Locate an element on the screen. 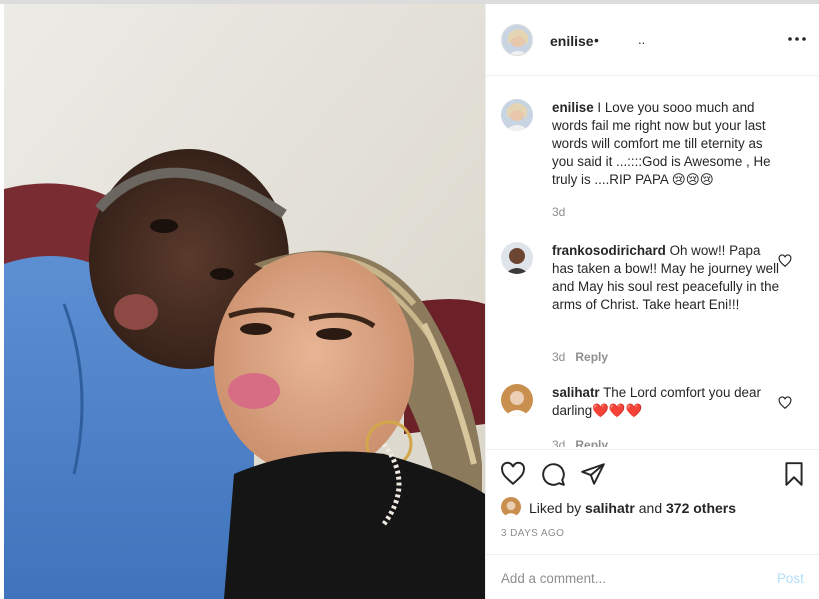 Image resolution: width=819 pixels, height=599 pixels. add-comment-input is located at coordinates (626, 578).